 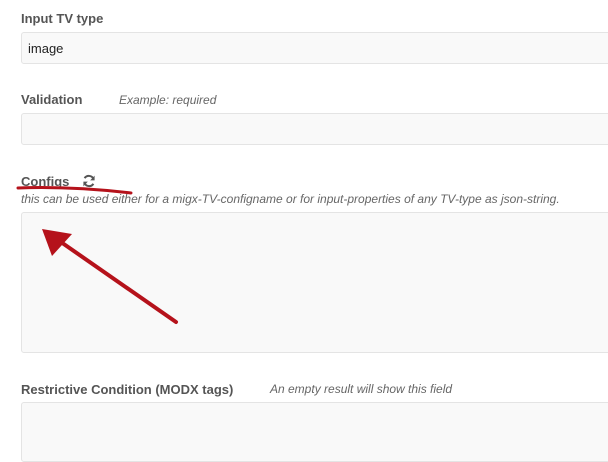 I want to click on validation-field, so click(x=314, y=129).